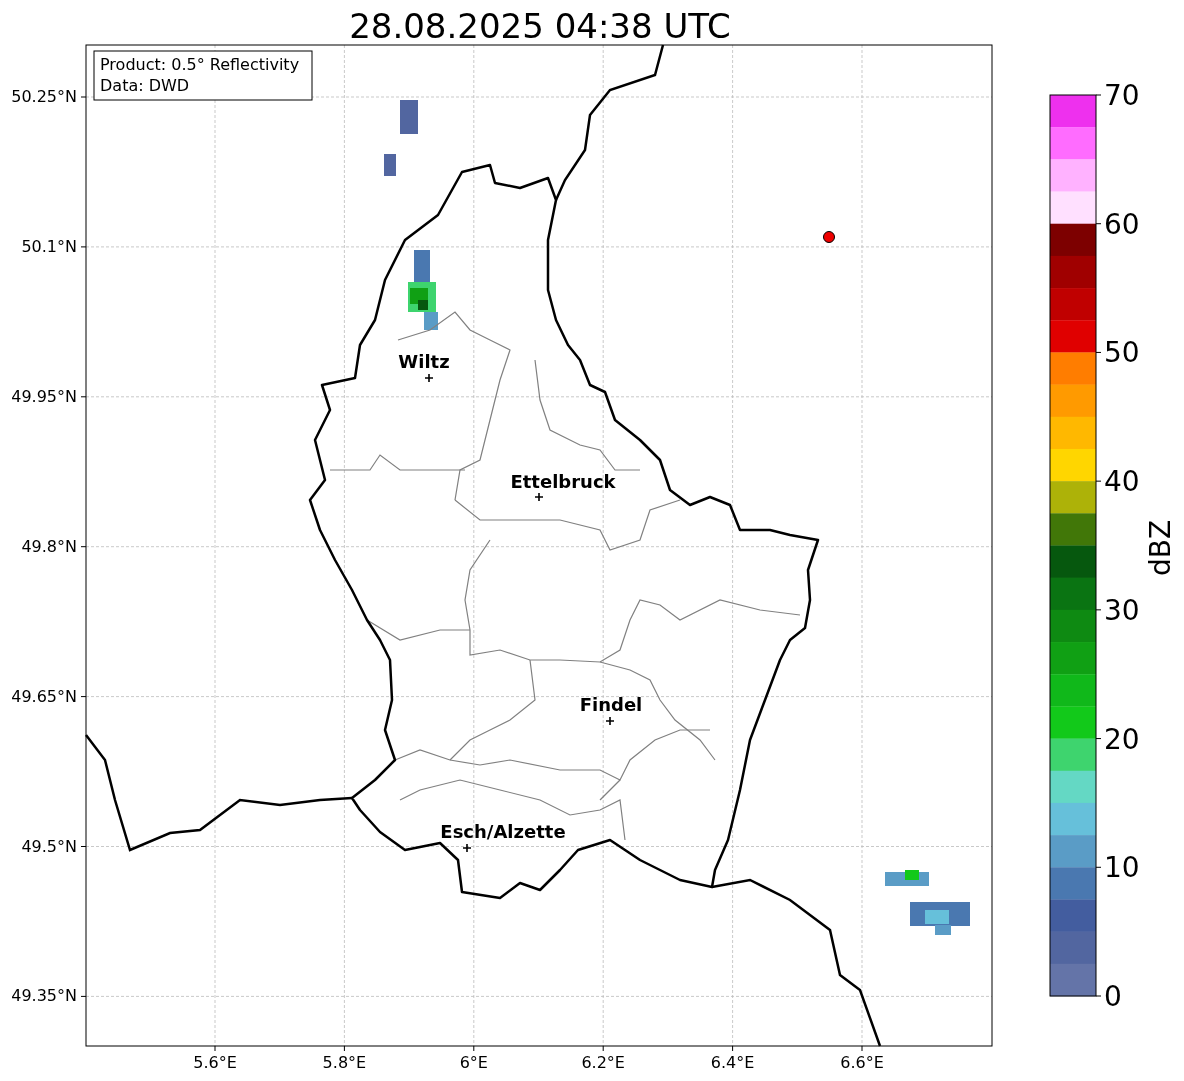 This screenshot has height=1081, width=1184. What do you see at coordinates (424, 361) in the screenshot?
I see `city-label: Wiltz` at bounding box center [424, 361].